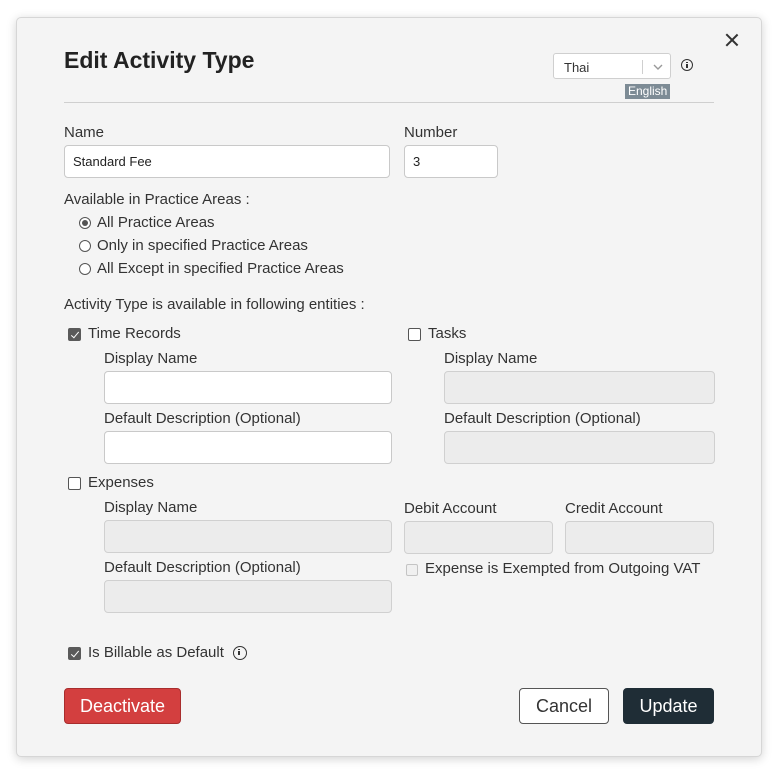 This screenshot has width=777, height=772. What do you see at coordinates (668, 706) in the screenshot?
I see `update-button: Update` at bounding box center [668, 706].